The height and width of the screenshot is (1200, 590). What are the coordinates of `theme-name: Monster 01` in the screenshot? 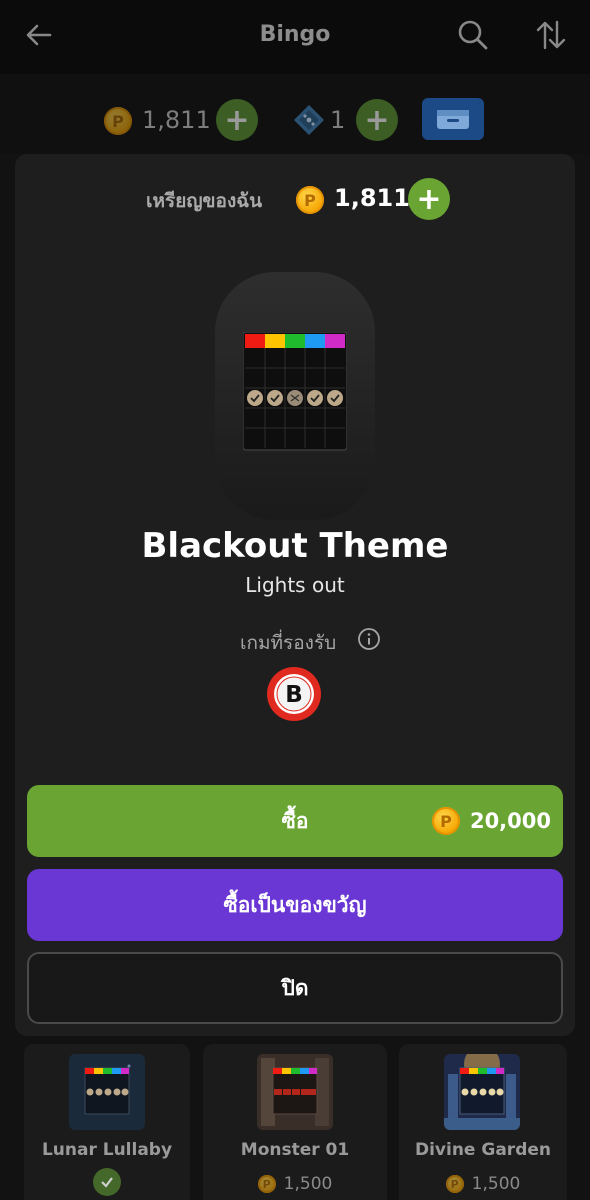 It's located at (295, 1150).